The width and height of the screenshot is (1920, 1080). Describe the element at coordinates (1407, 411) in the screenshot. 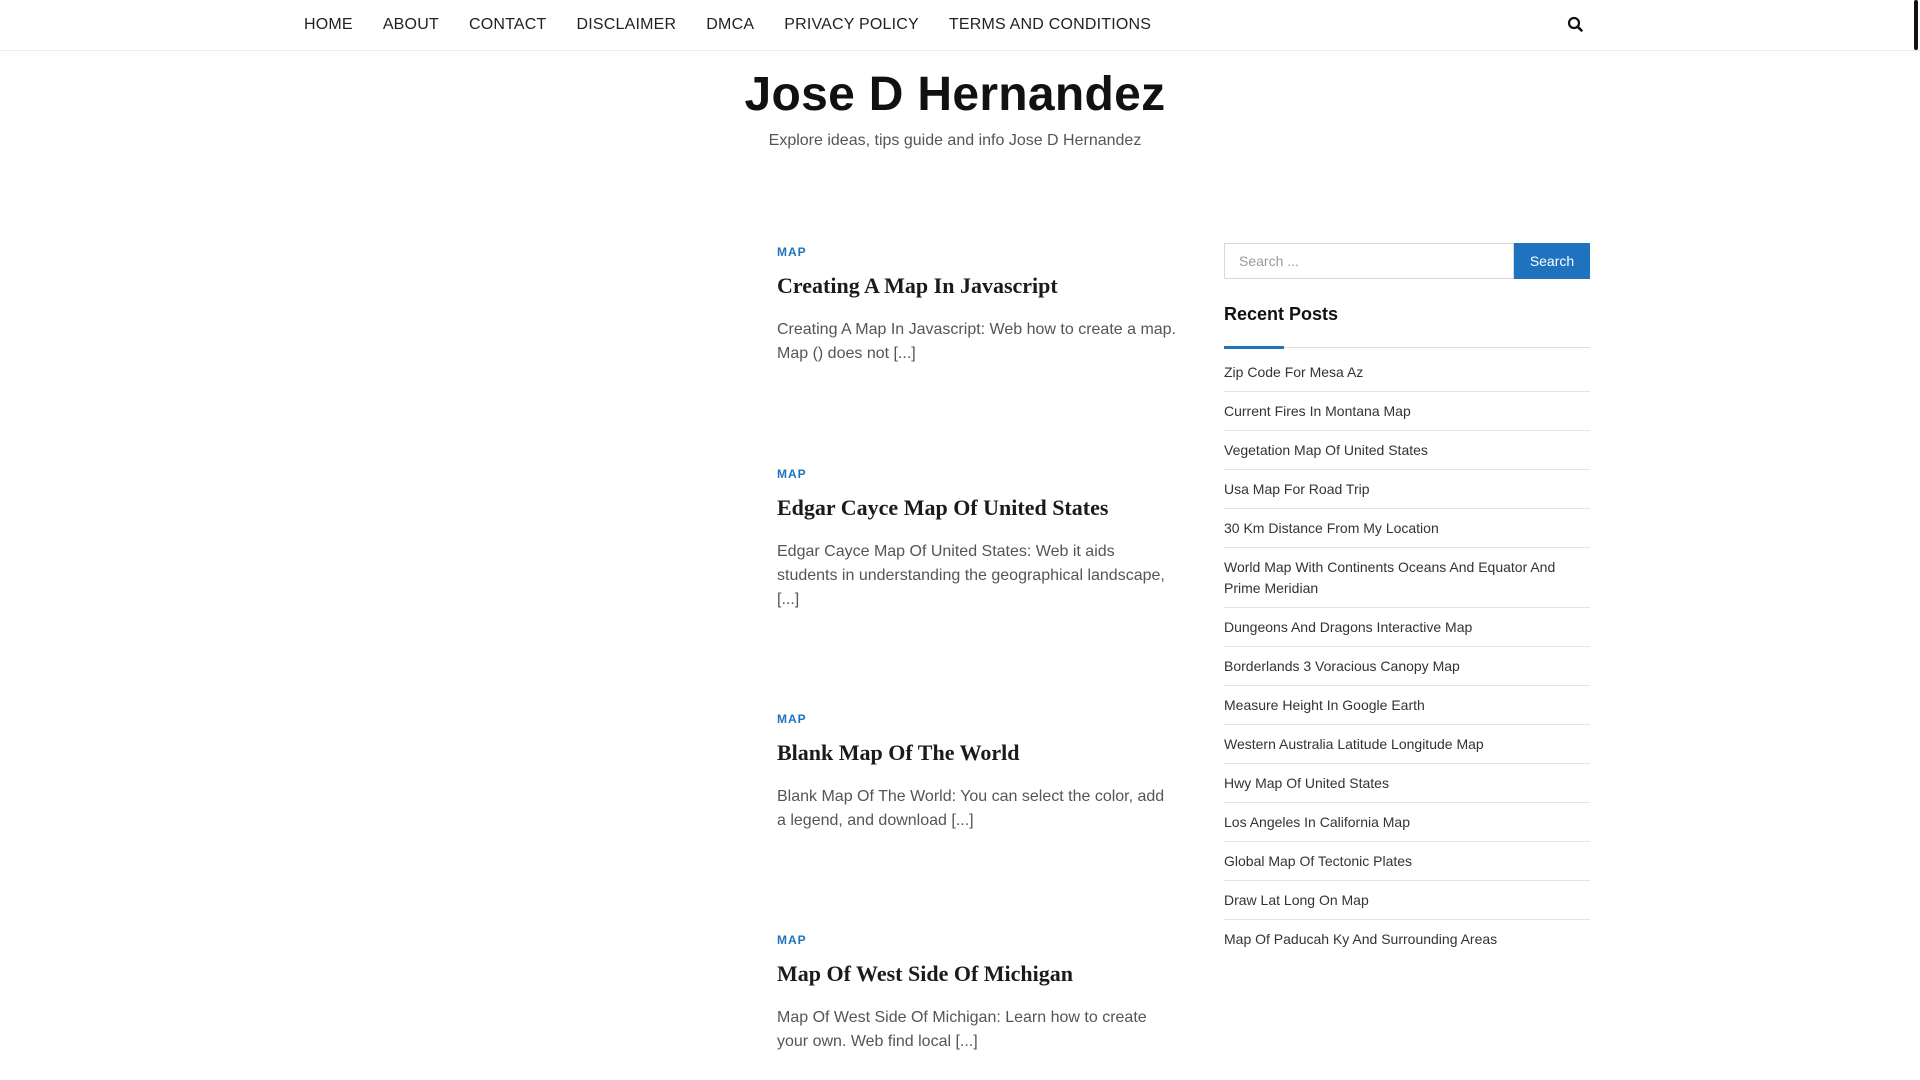

I see `recent-post-link: Current Fires In Montana Map` at that location.